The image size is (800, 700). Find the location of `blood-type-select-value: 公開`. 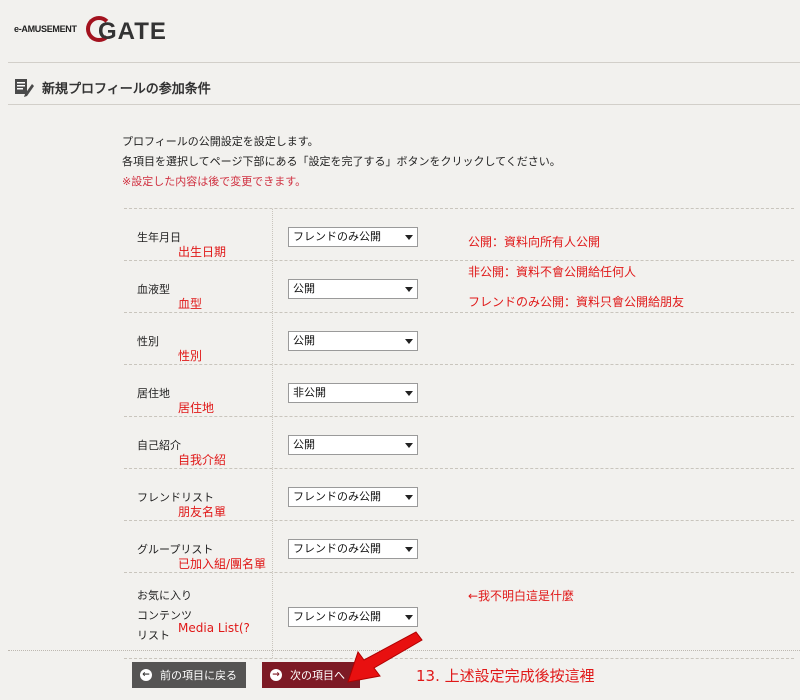

blood-type-select-value: 公開 is located at coordinates (304, 288).